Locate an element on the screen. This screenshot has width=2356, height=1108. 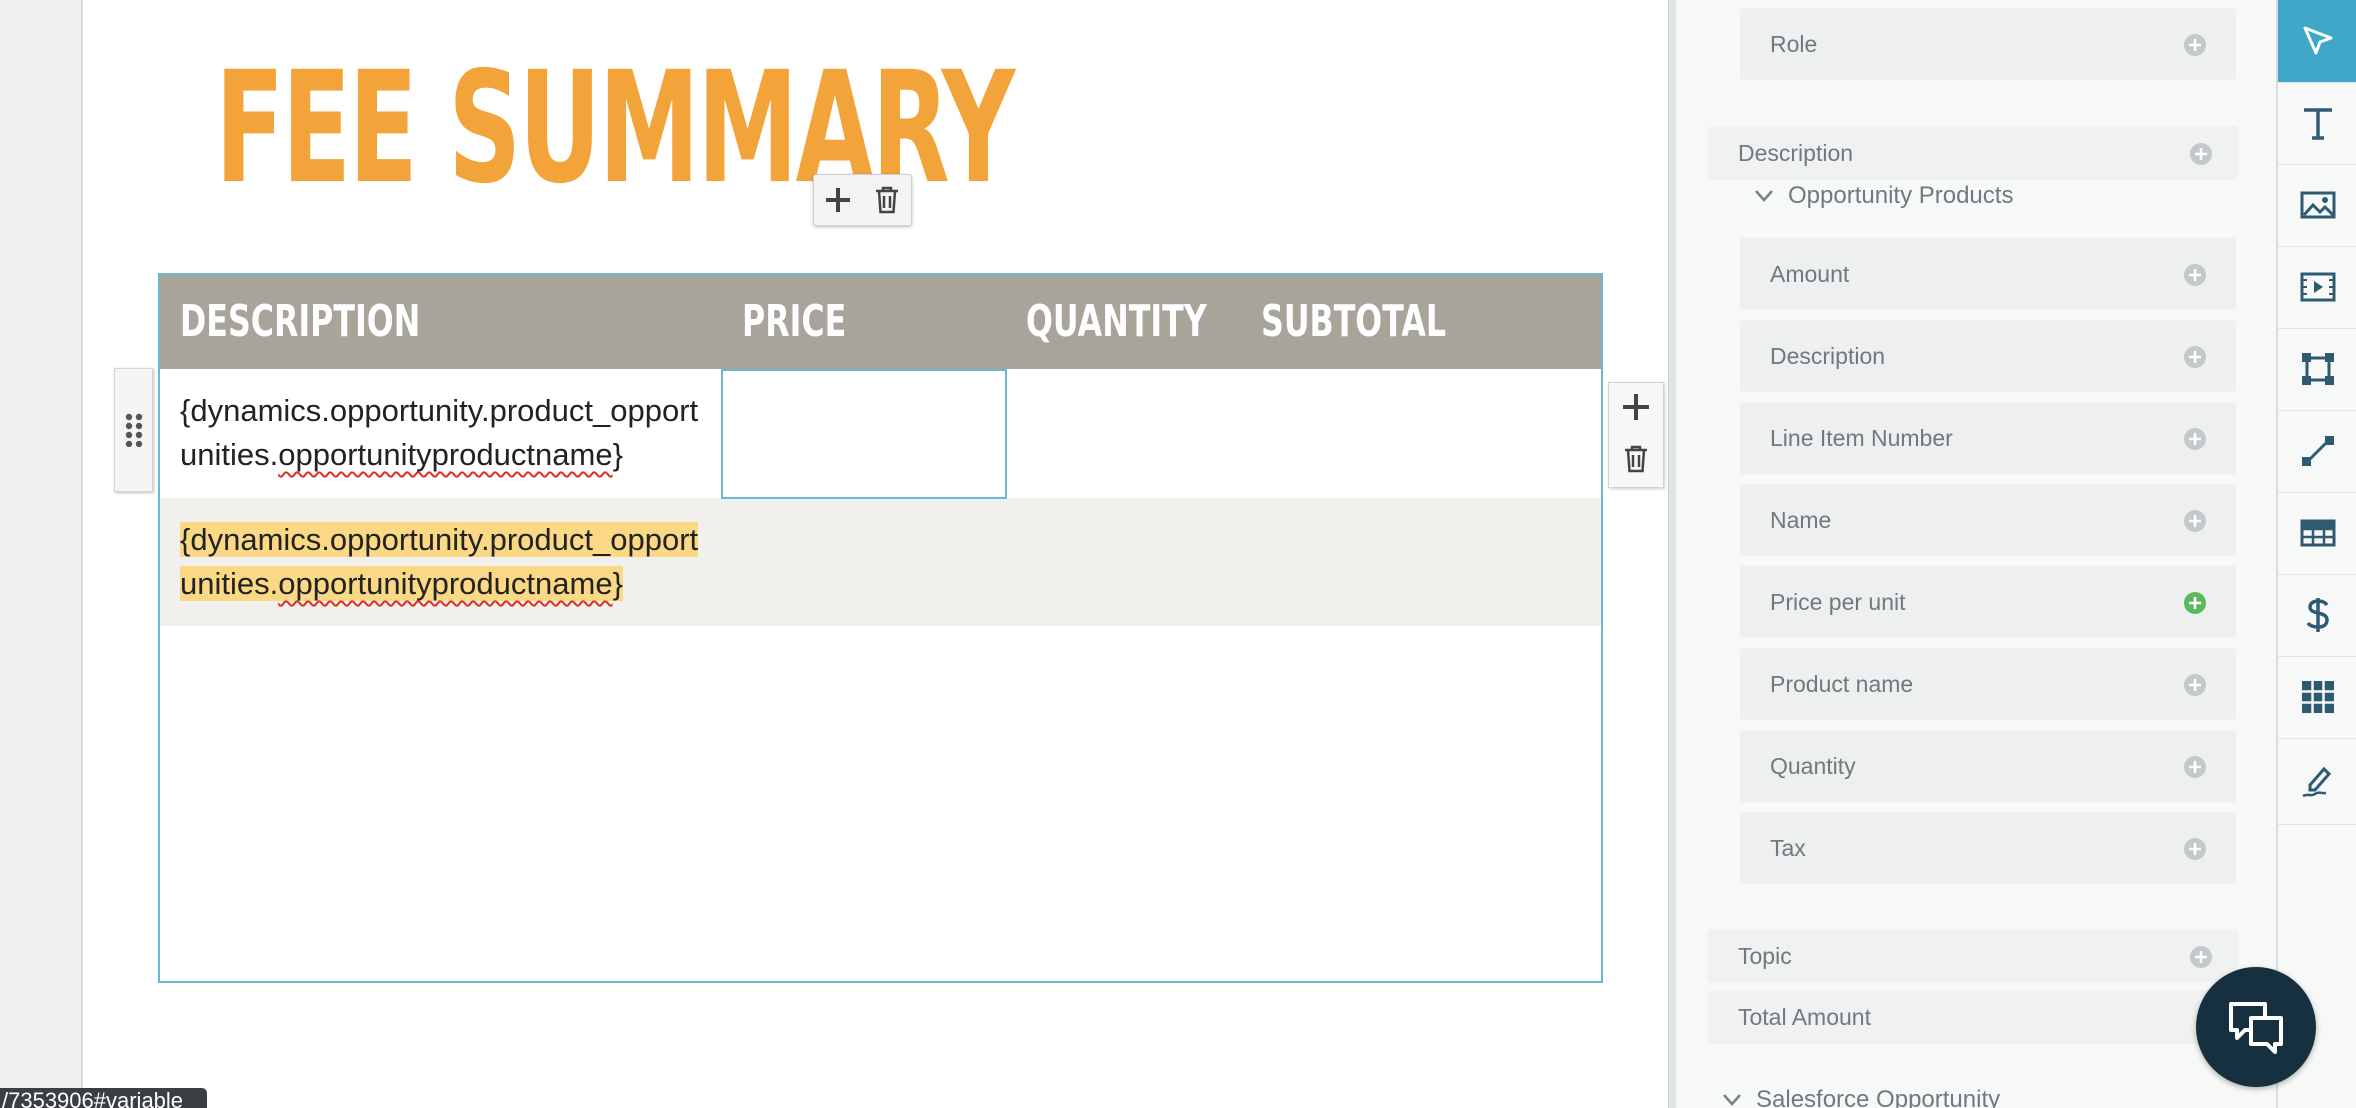
tool-signature is located at coordinates (2317, 781).